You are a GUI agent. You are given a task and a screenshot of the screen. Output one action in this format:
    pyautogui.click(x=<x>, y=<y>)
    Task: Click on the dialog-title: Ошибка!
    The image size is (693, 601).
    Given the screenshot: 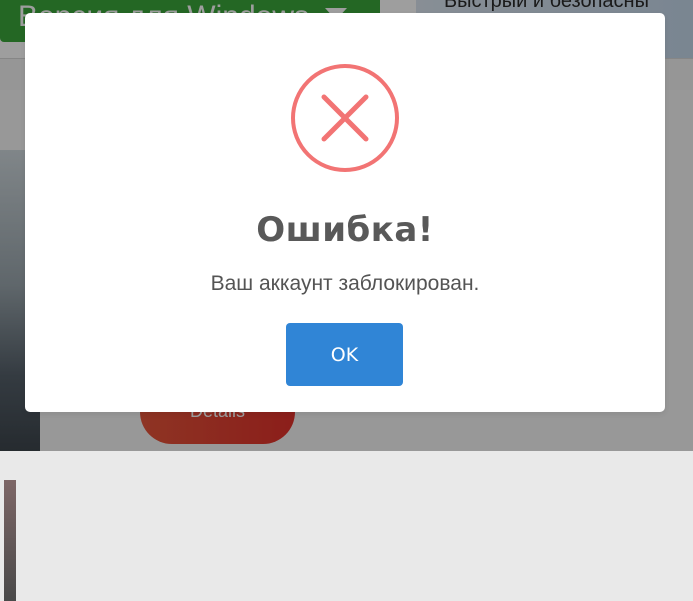 What is the action you would take?
    pyautogui.click(x=345, y=230)
    